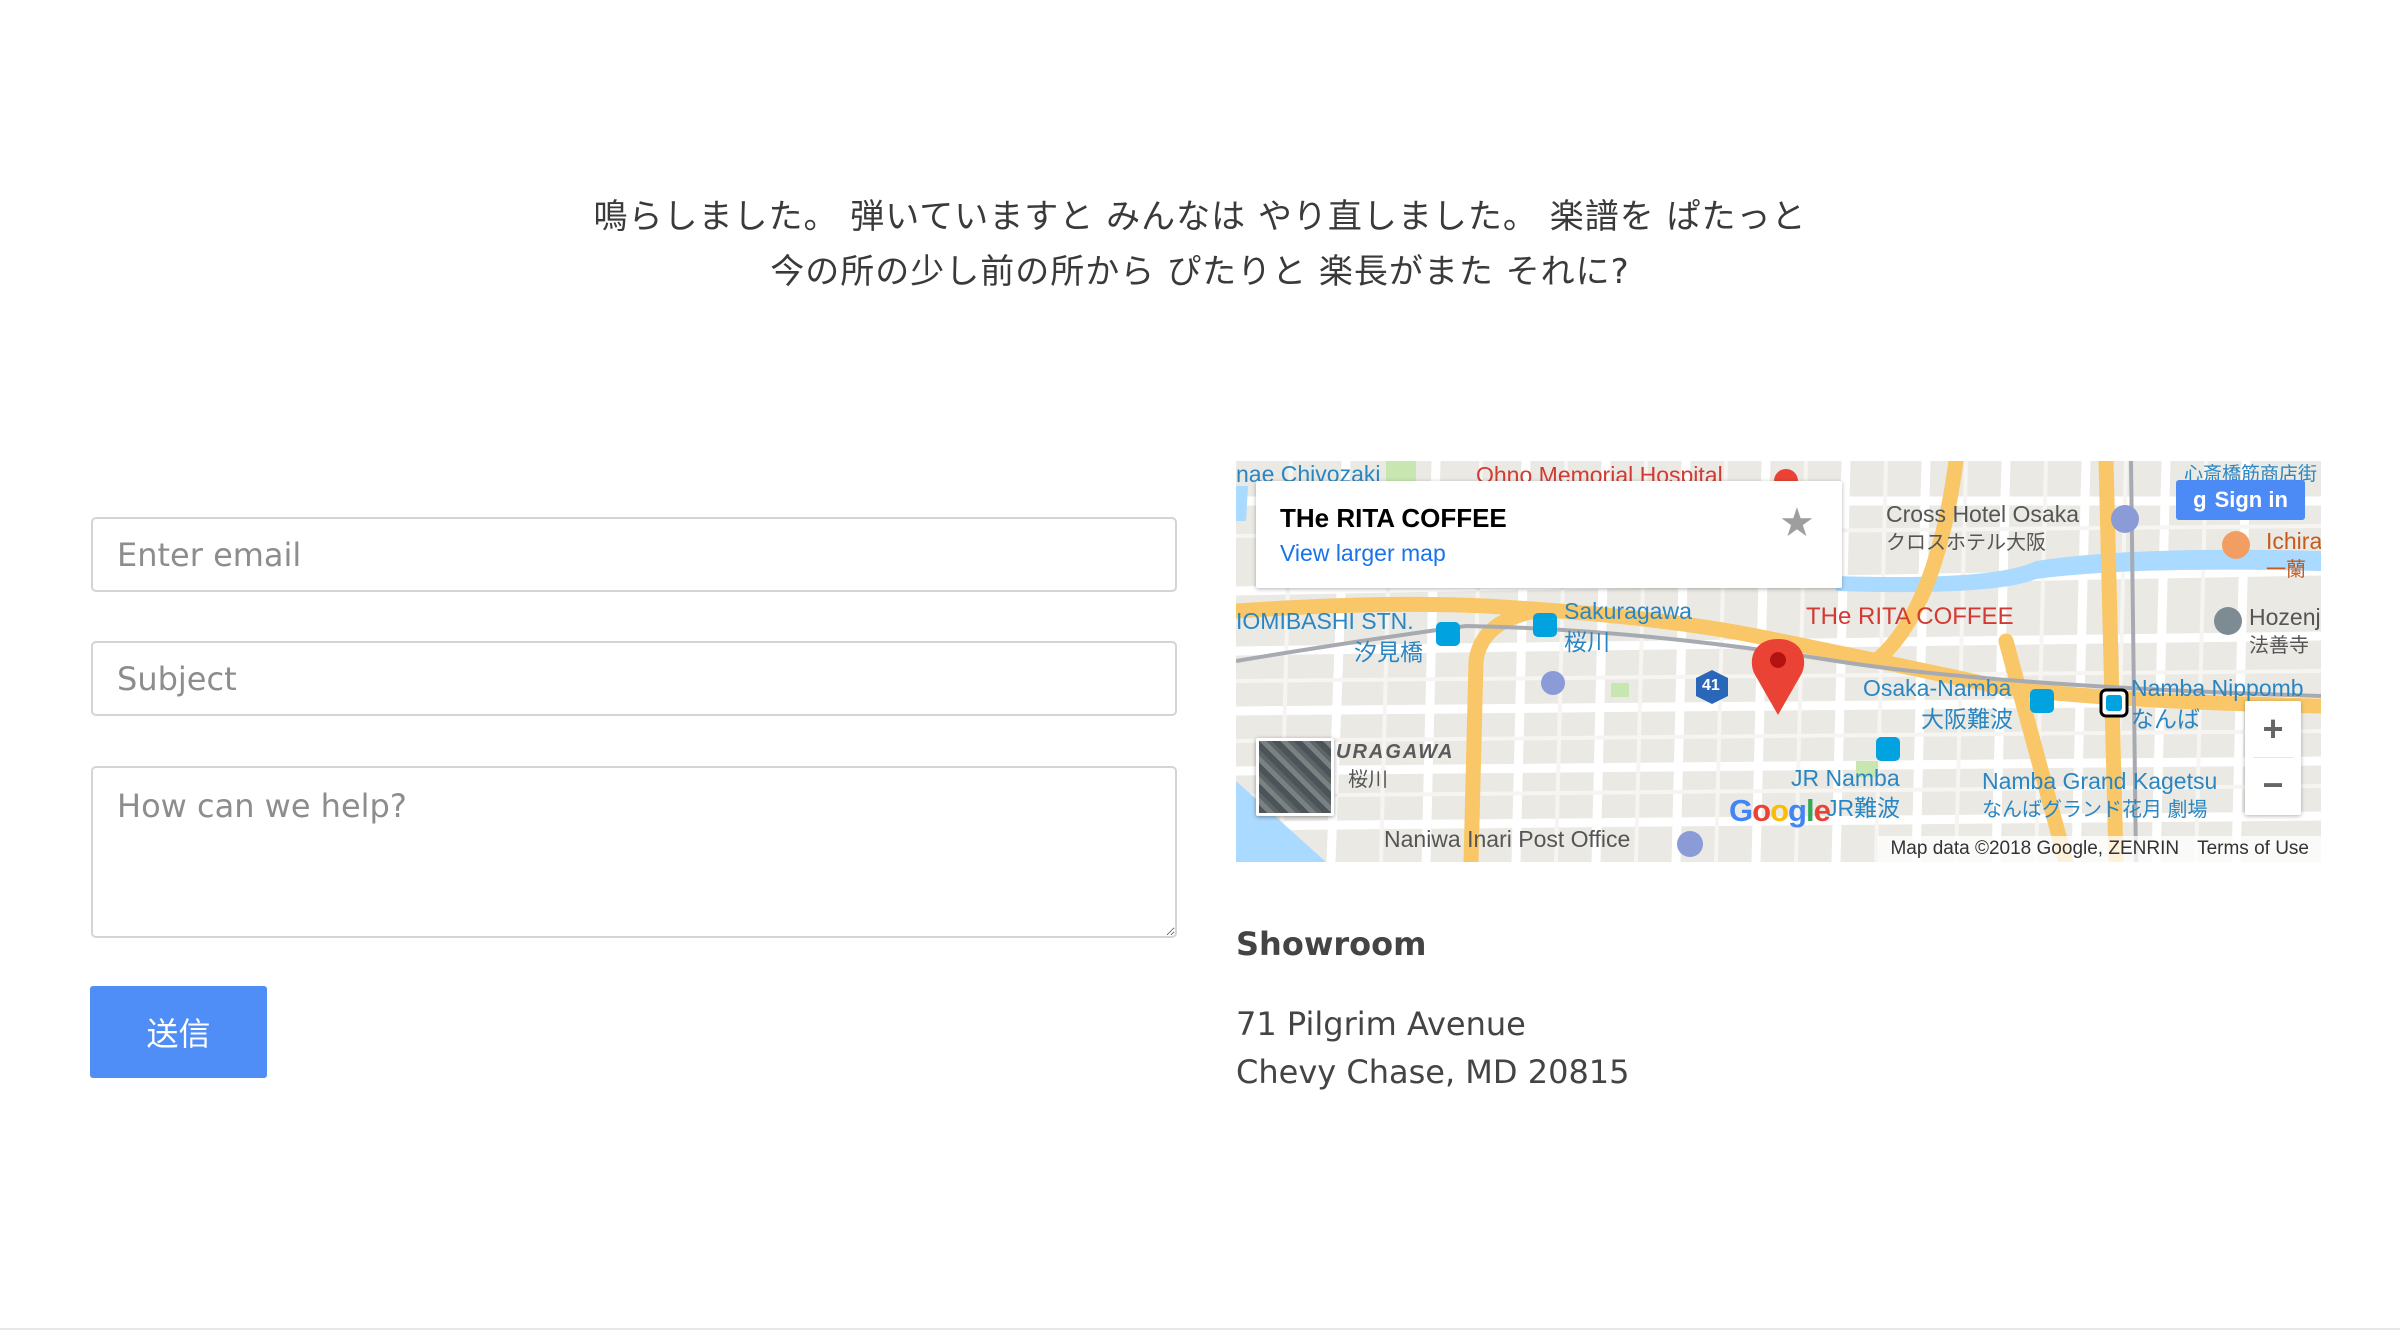 The width and height of the screenshot is (2400, 1330). I want to click on map-label-jr-namba-ja: JR難波, so click(1863, 808).